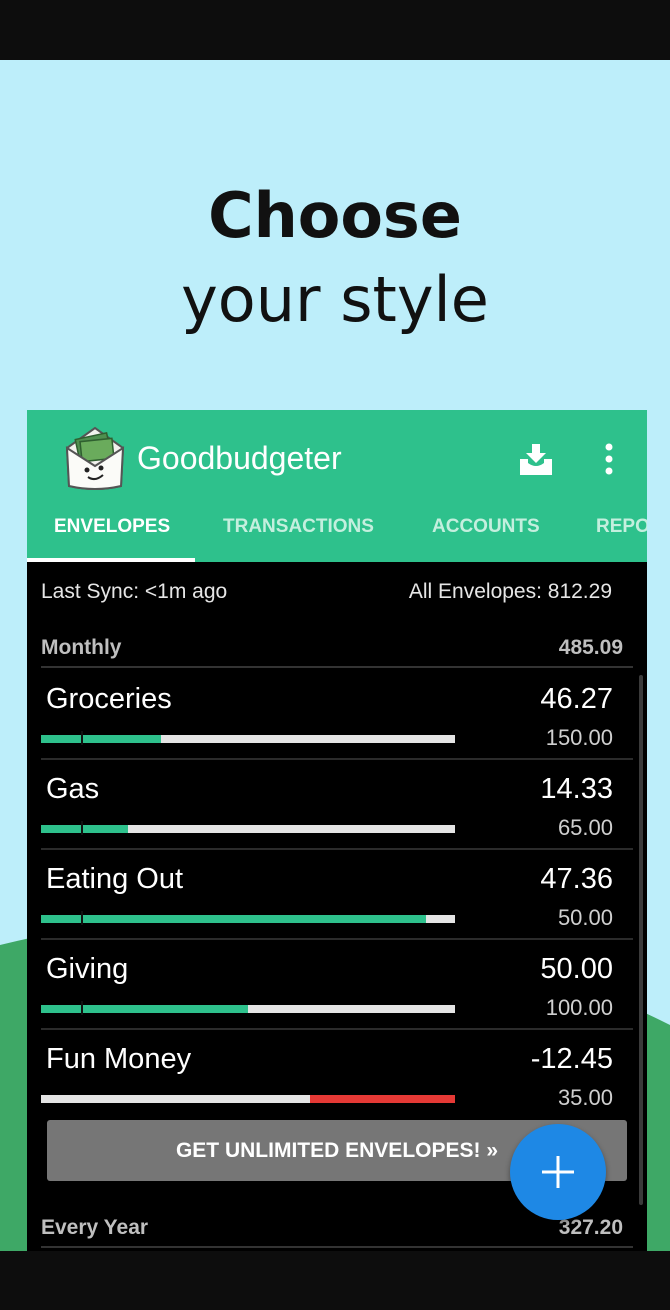 This screenshot has width=670, height=1310. What do you see at coordinates (576, 699) in the screenshot?
I see `envelope-balance: 46.27` at bounding box center [576, 699].